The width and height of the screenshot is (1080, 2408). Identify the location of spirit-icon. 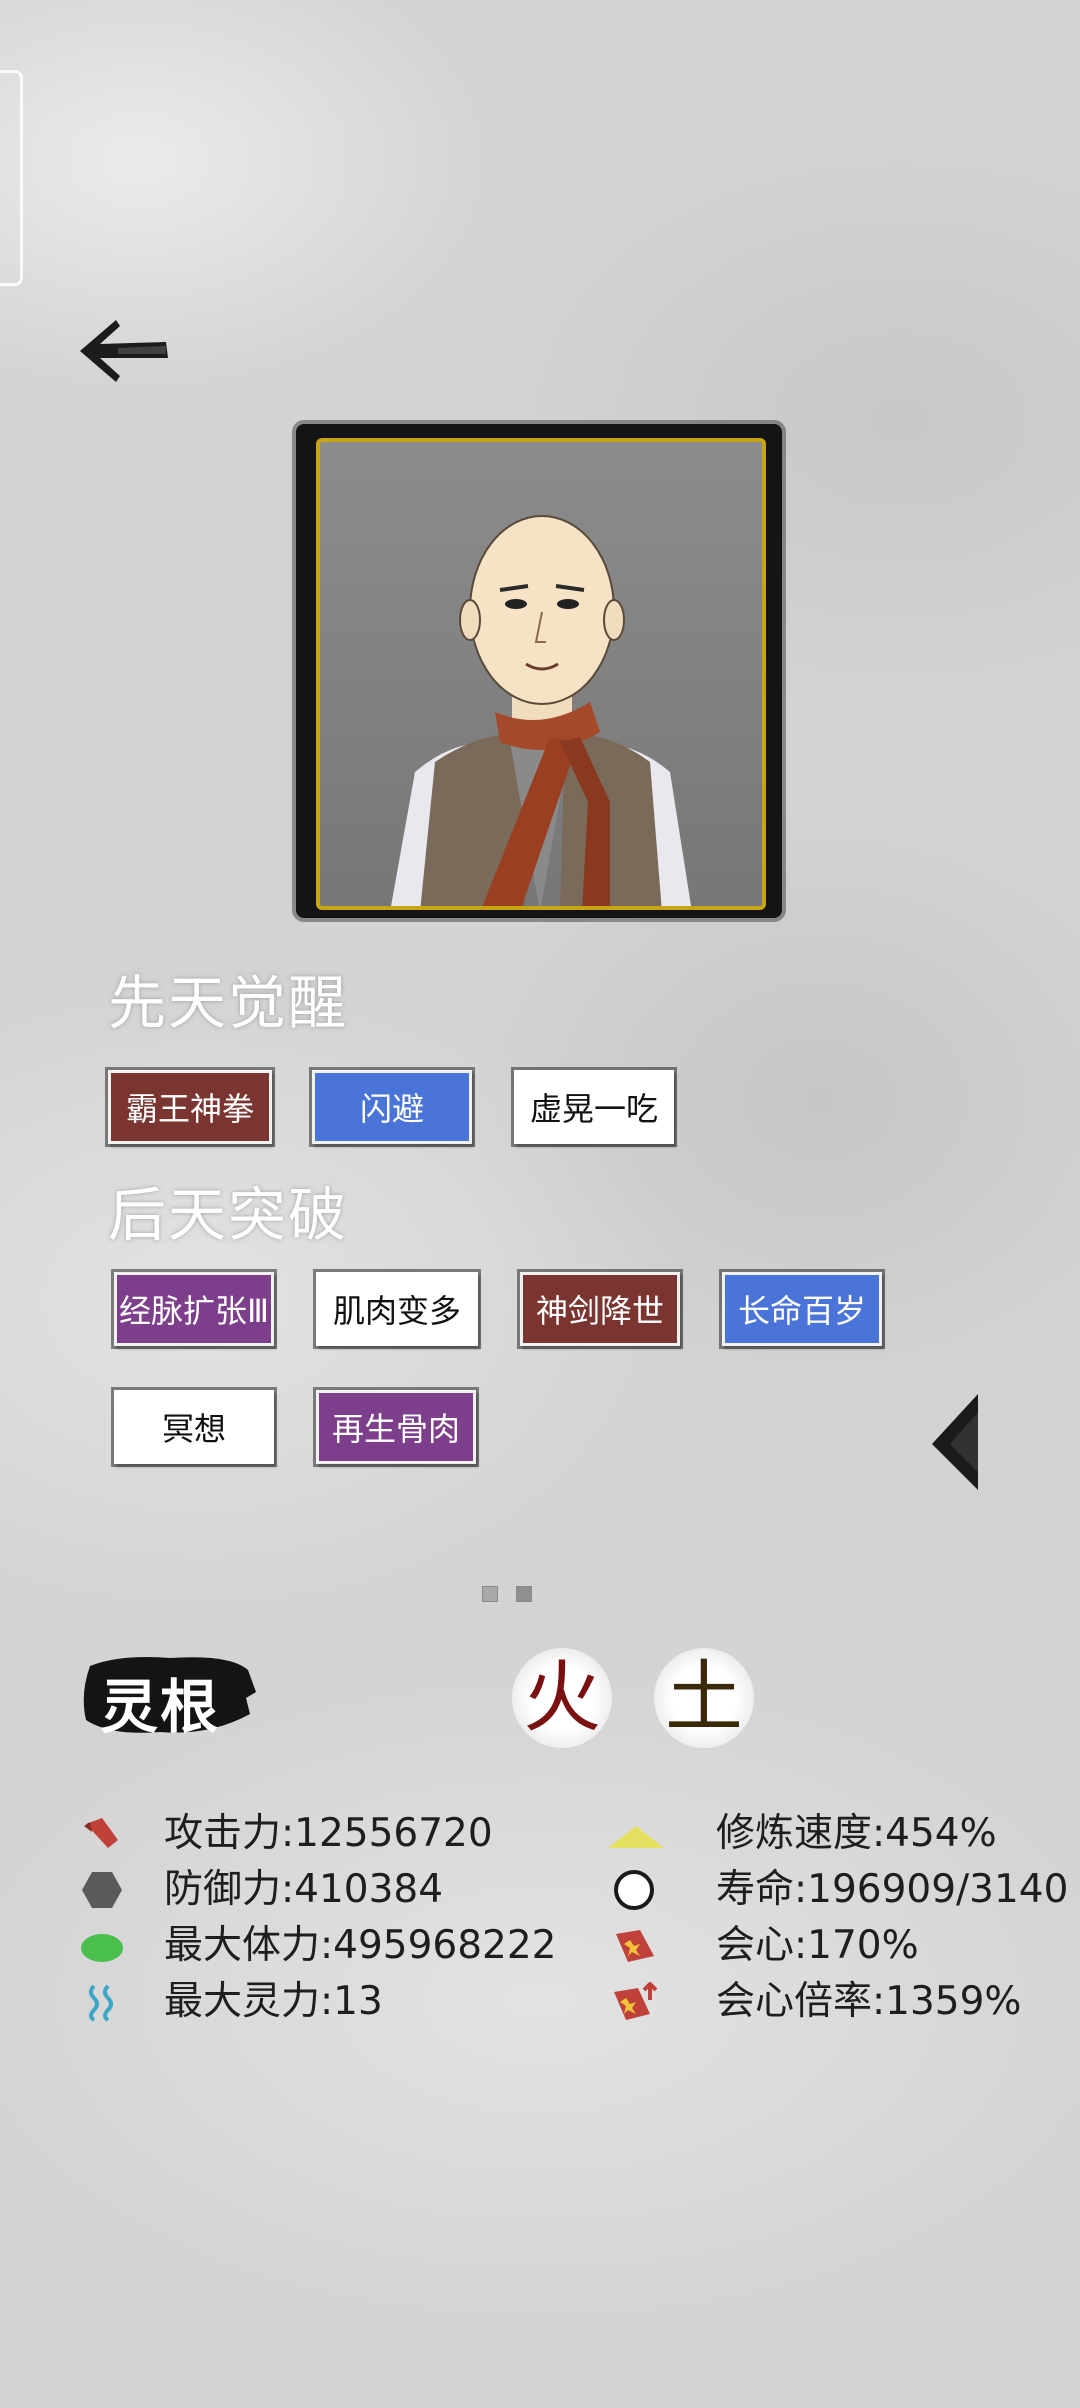
(101, 2003).